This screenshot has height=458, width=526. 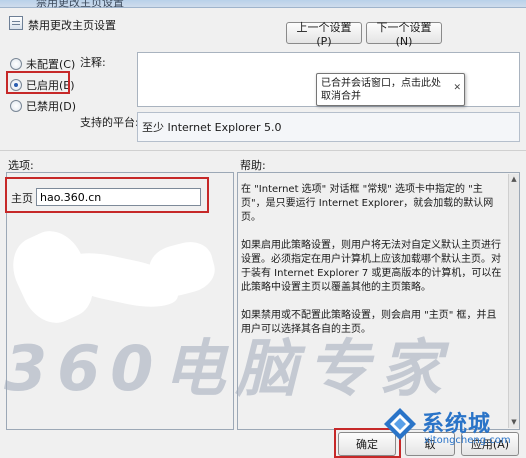 What do you see at coordinates (457, 88) in the screenshot?
I see `close-icon: ✕` at bounding box center [457, 88].